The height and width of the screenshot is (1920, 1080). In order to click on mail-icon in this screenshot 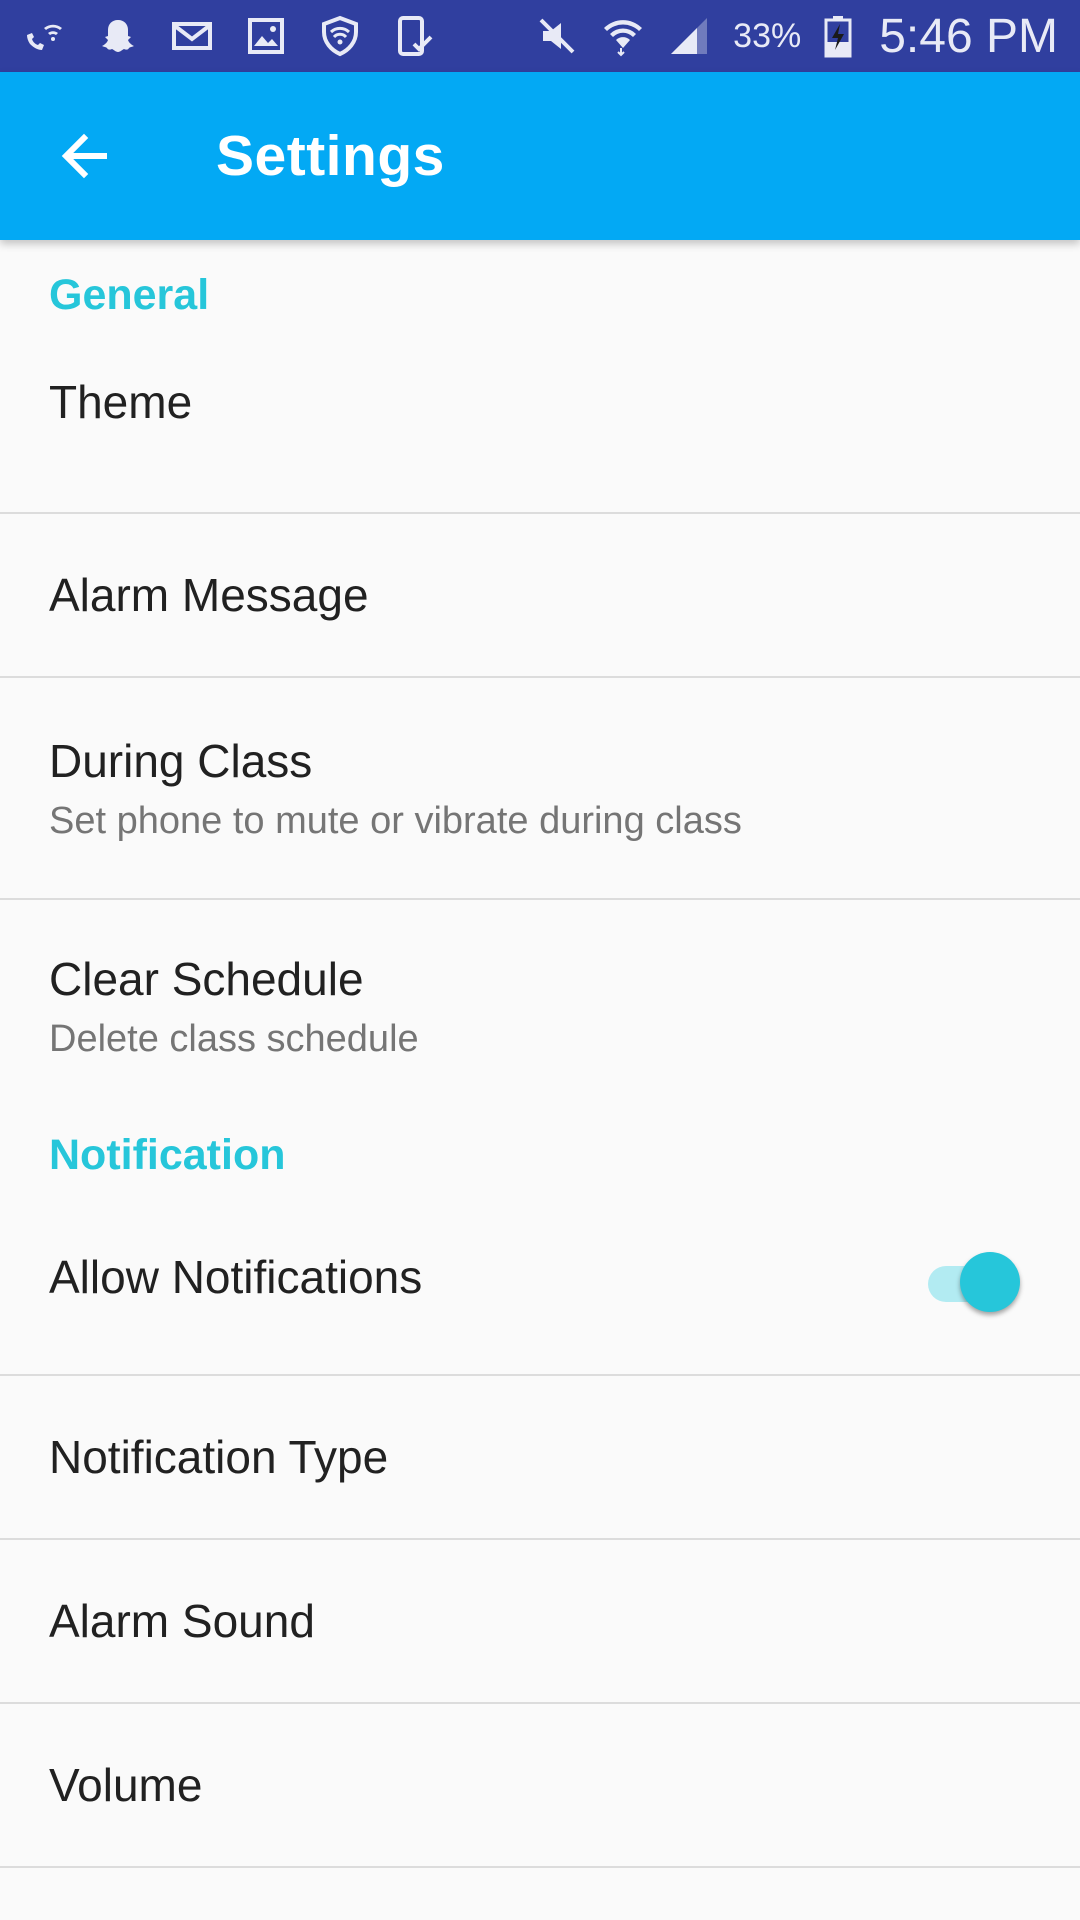, I will do `click(192, 36)`.